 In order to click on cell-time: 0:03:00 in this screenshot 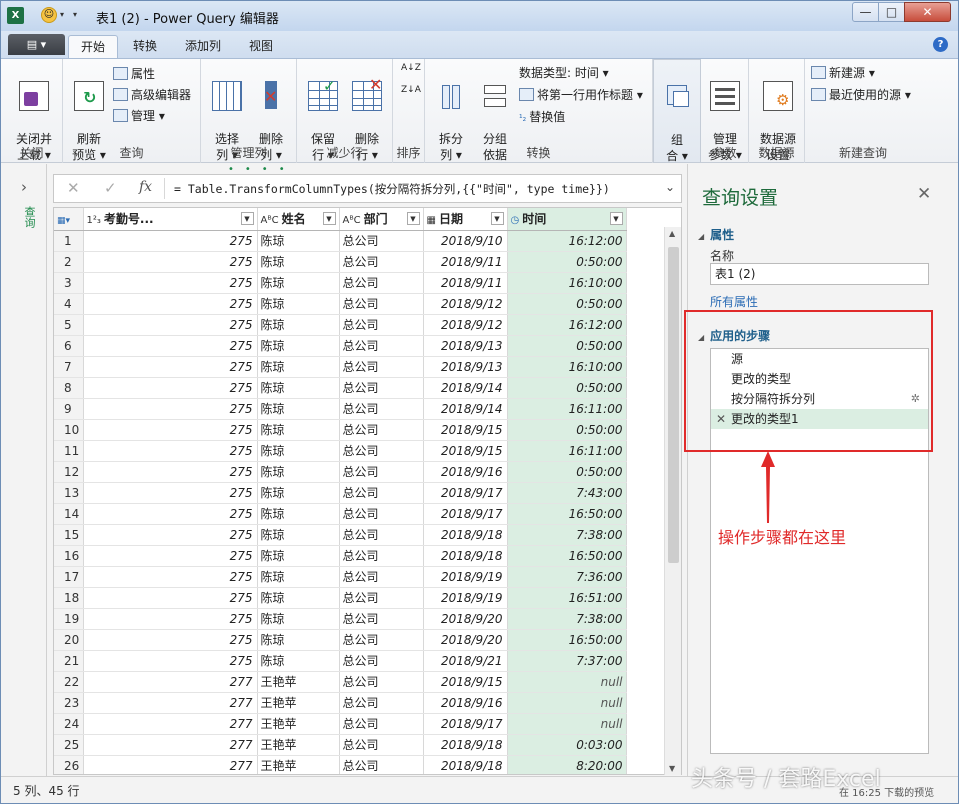, I will do `click(567, 745)`.